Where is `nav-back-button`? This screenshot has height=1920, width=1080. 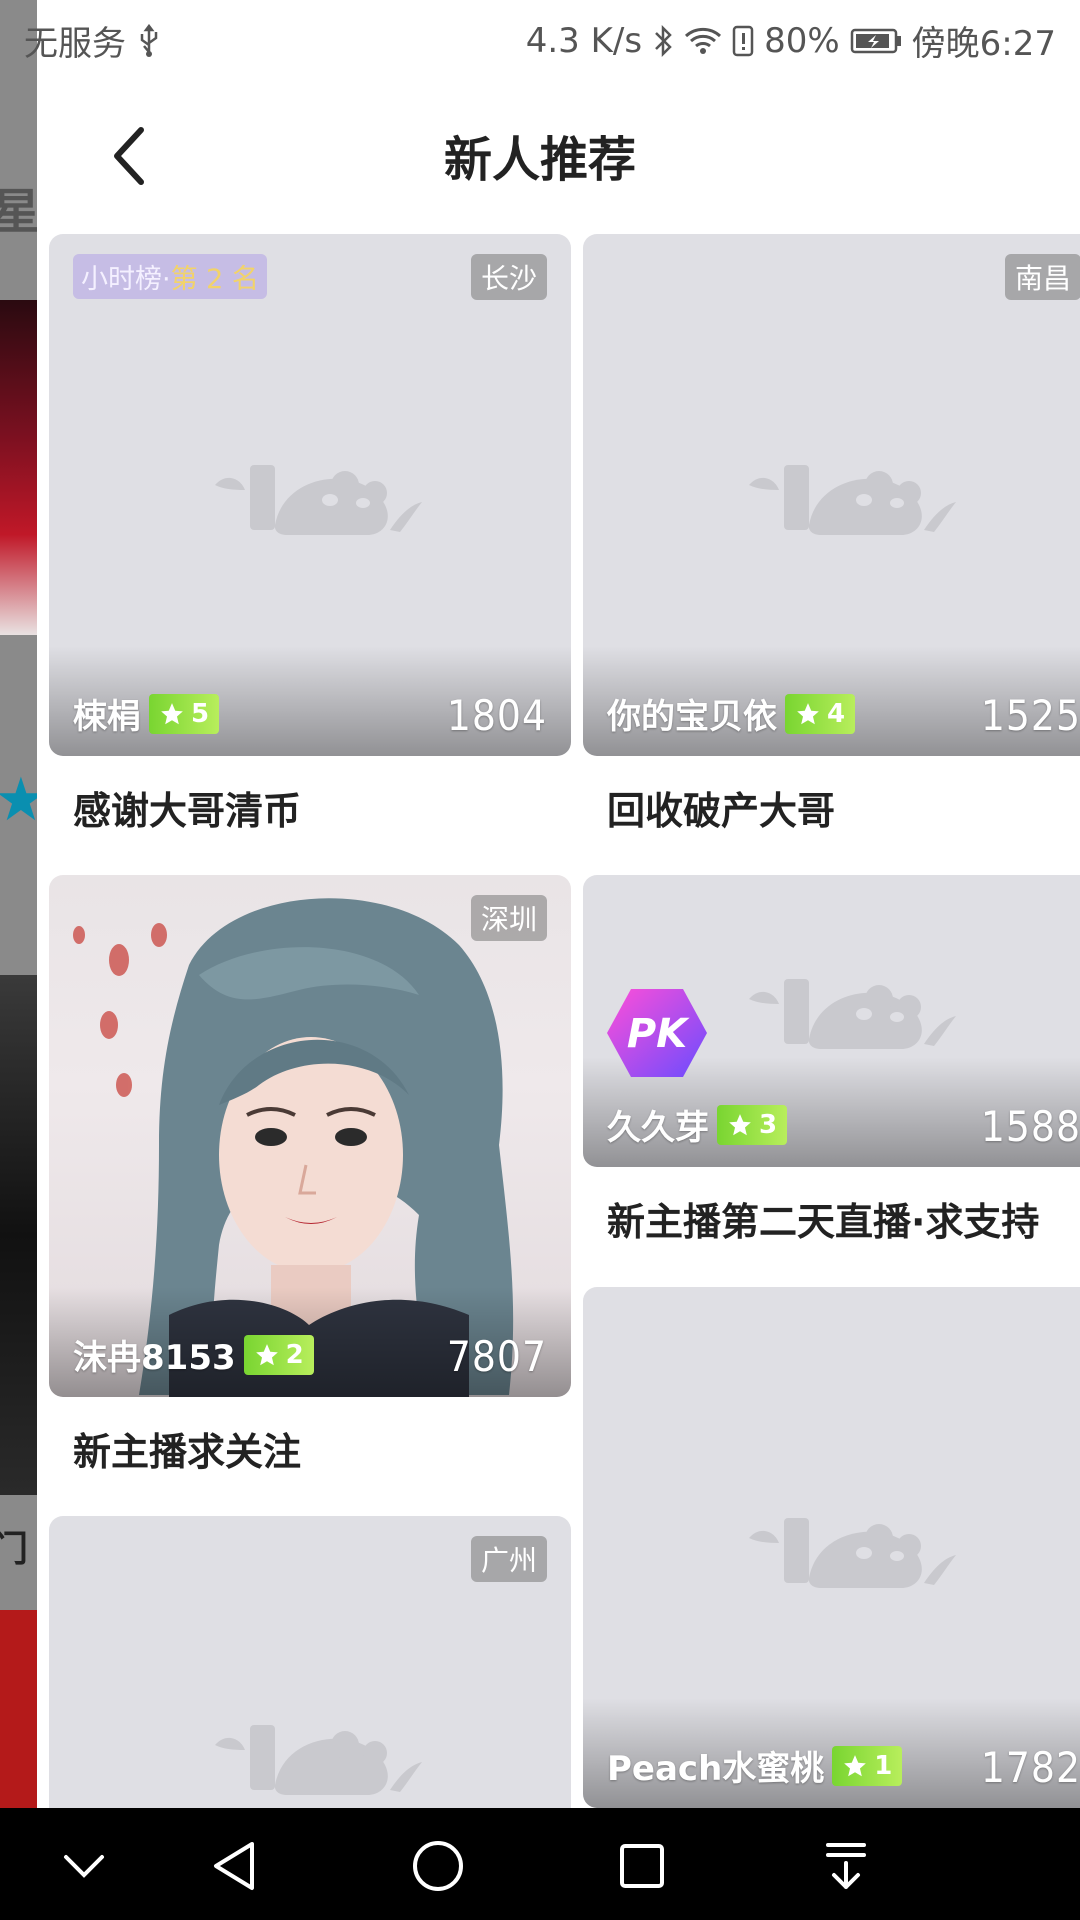
nav-back-button is located at coordinates (234, 1866).